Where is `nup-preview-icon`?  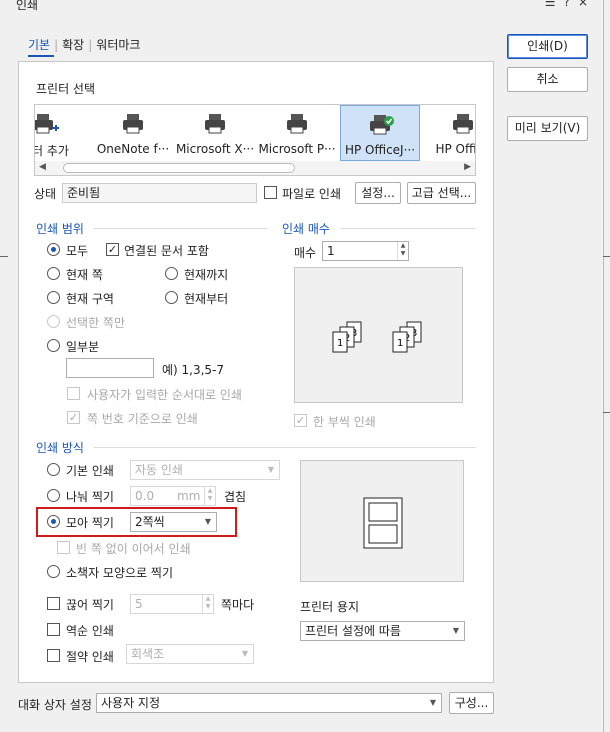
nup-preview-icon is located at coordinates (383, 523).